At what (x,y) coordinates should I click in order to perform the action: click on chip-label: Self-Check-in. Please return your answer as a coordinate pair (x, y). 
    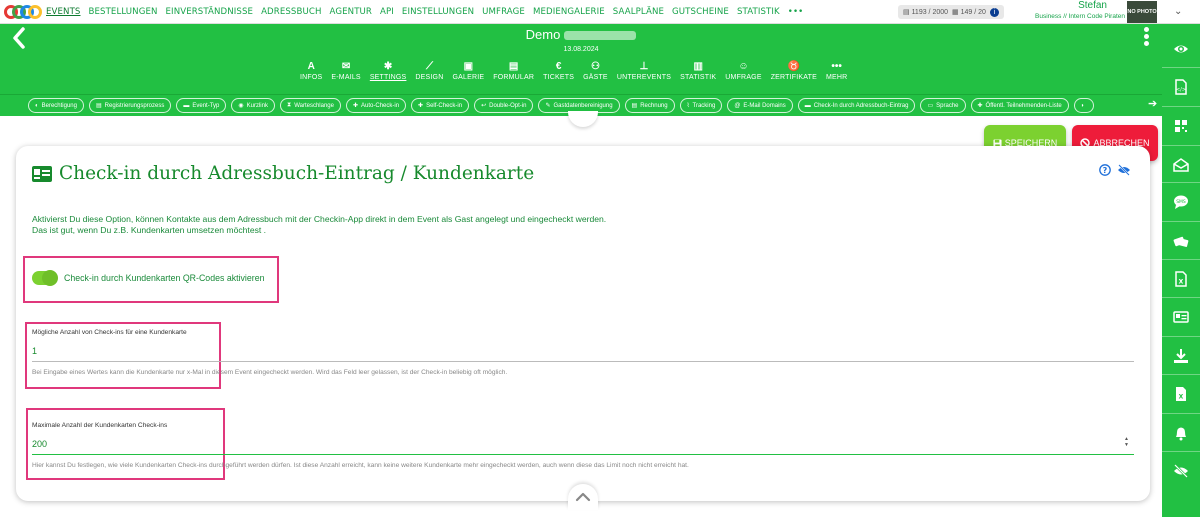
    Looking at the image, I should click on (444, 105).